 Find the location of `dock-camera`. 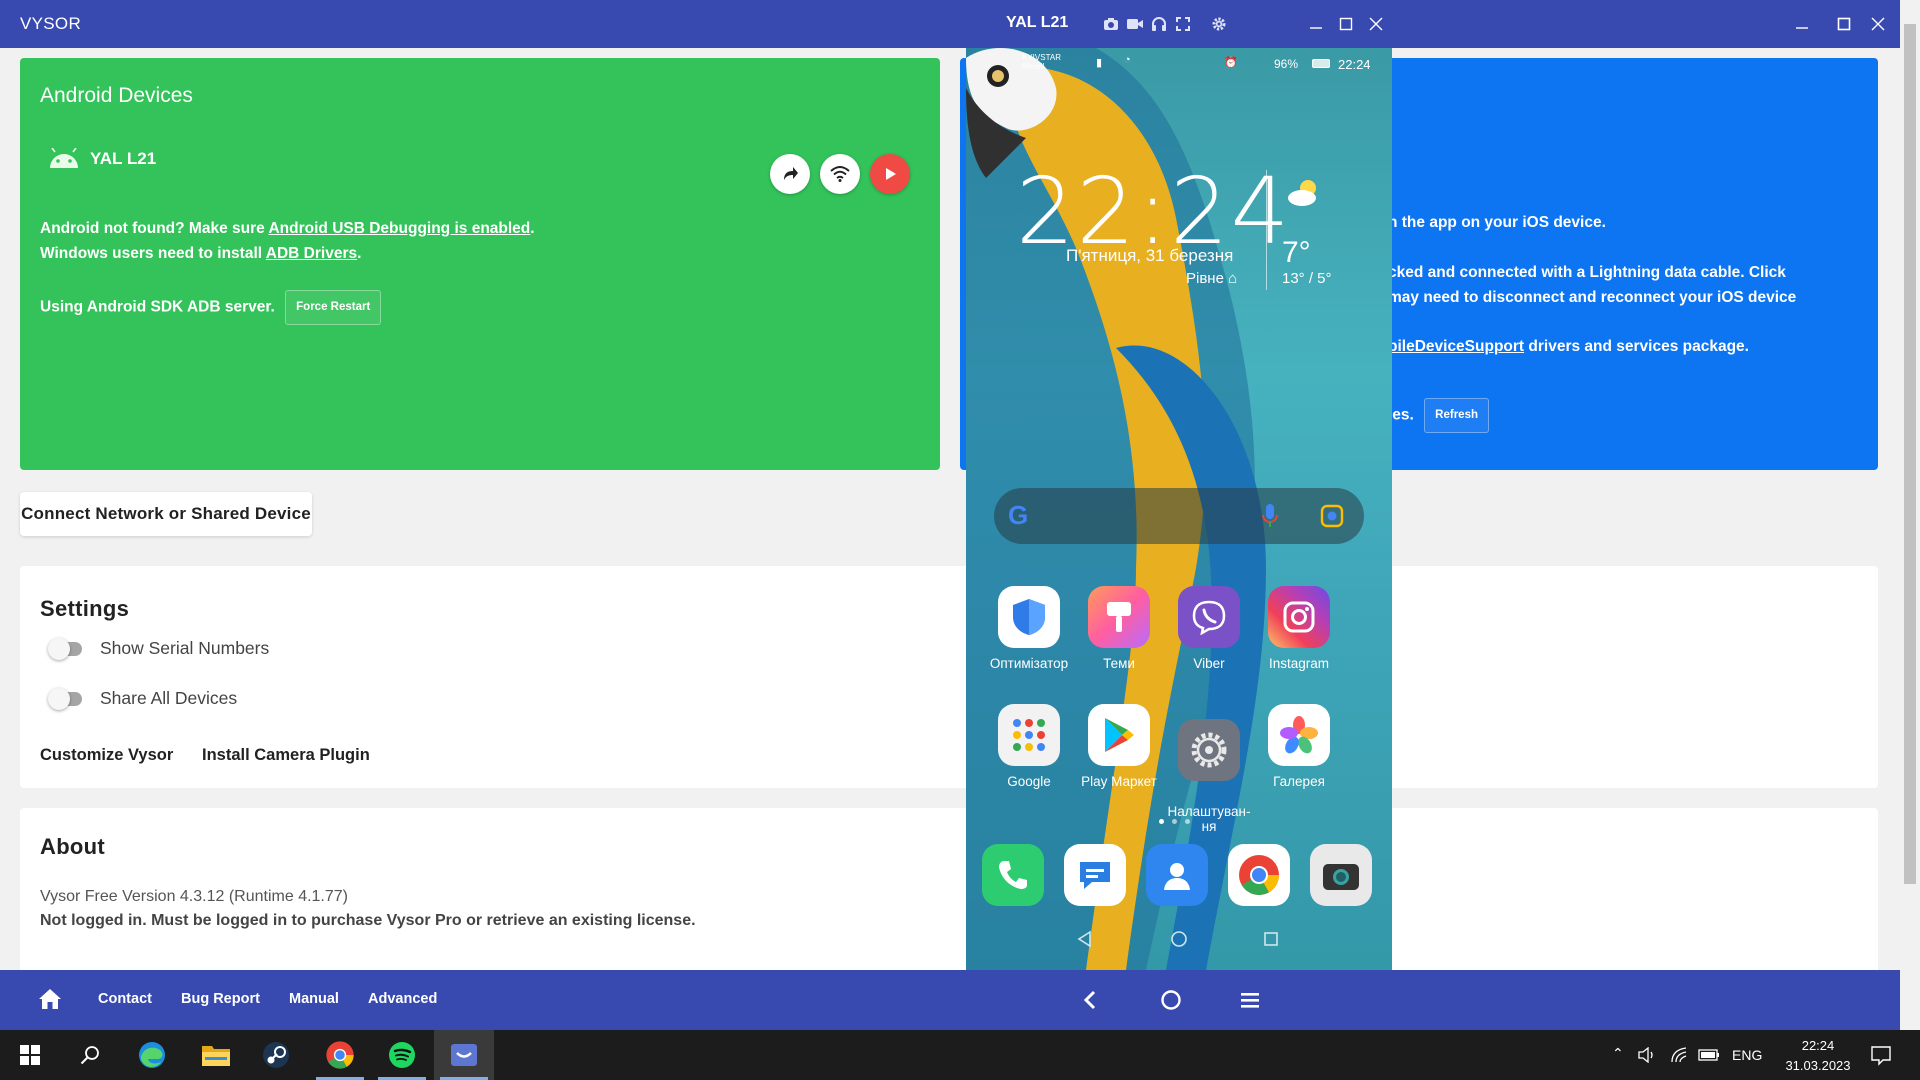

dock-camera is located at coordinates (1341, 875).